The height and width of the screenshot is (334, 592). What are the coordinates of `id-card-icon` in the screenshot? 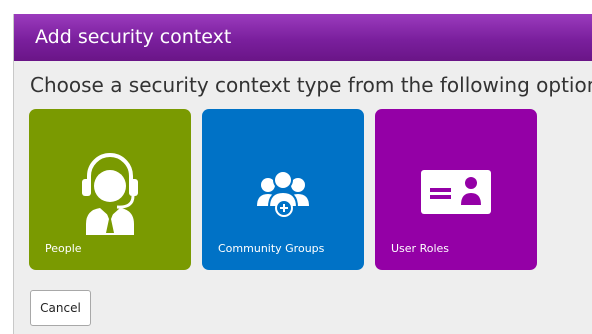 It's located at (456, 192).